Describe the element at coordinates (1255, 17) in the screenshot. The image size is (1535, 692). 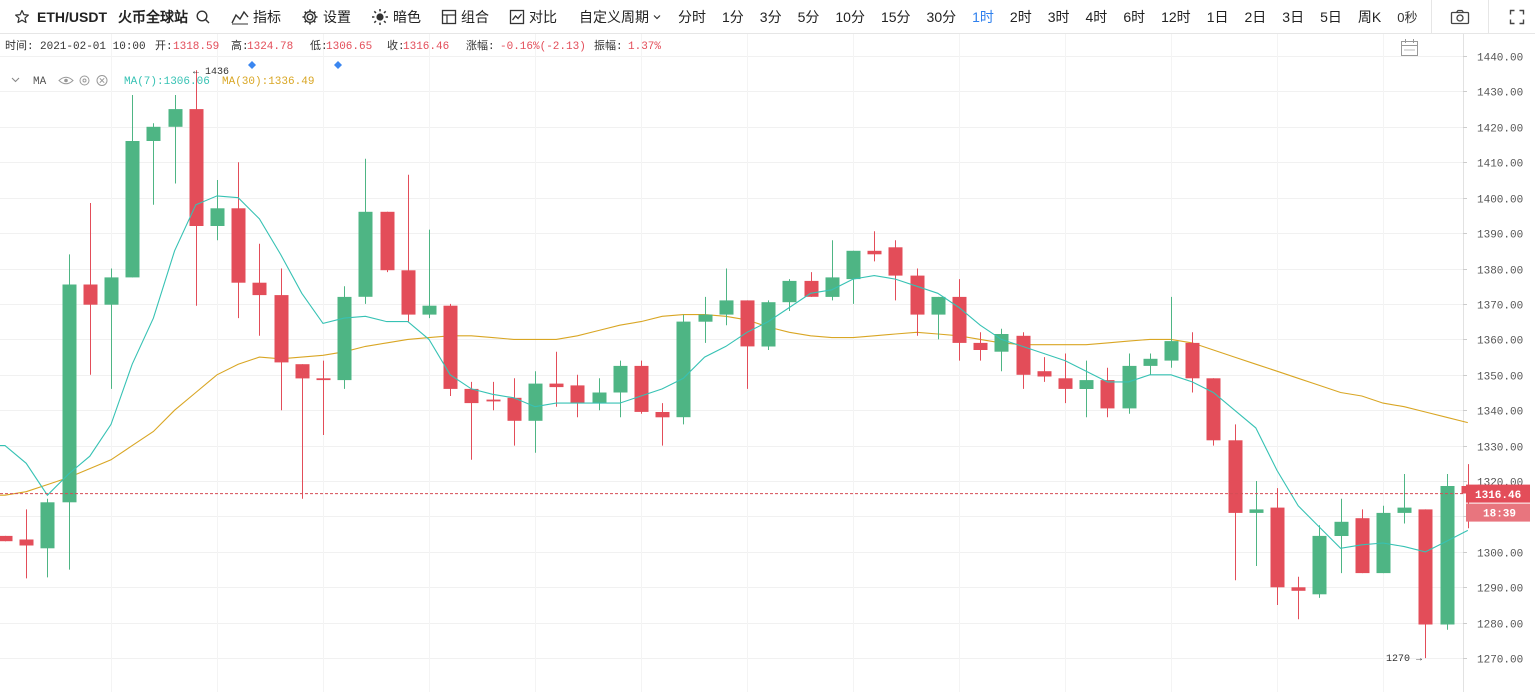
I see `period-option: 2日` at that location.